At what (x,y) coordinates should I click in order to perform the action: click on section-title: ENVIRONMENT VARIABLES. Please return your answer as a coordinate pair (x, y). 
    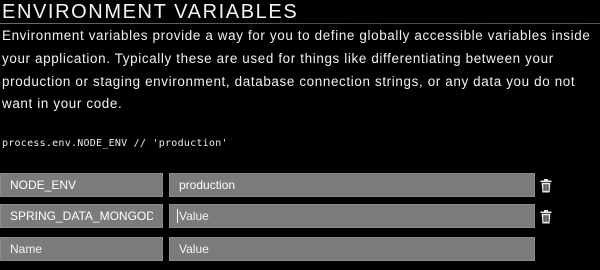
    Looking at the image, I should click on (150, 12).